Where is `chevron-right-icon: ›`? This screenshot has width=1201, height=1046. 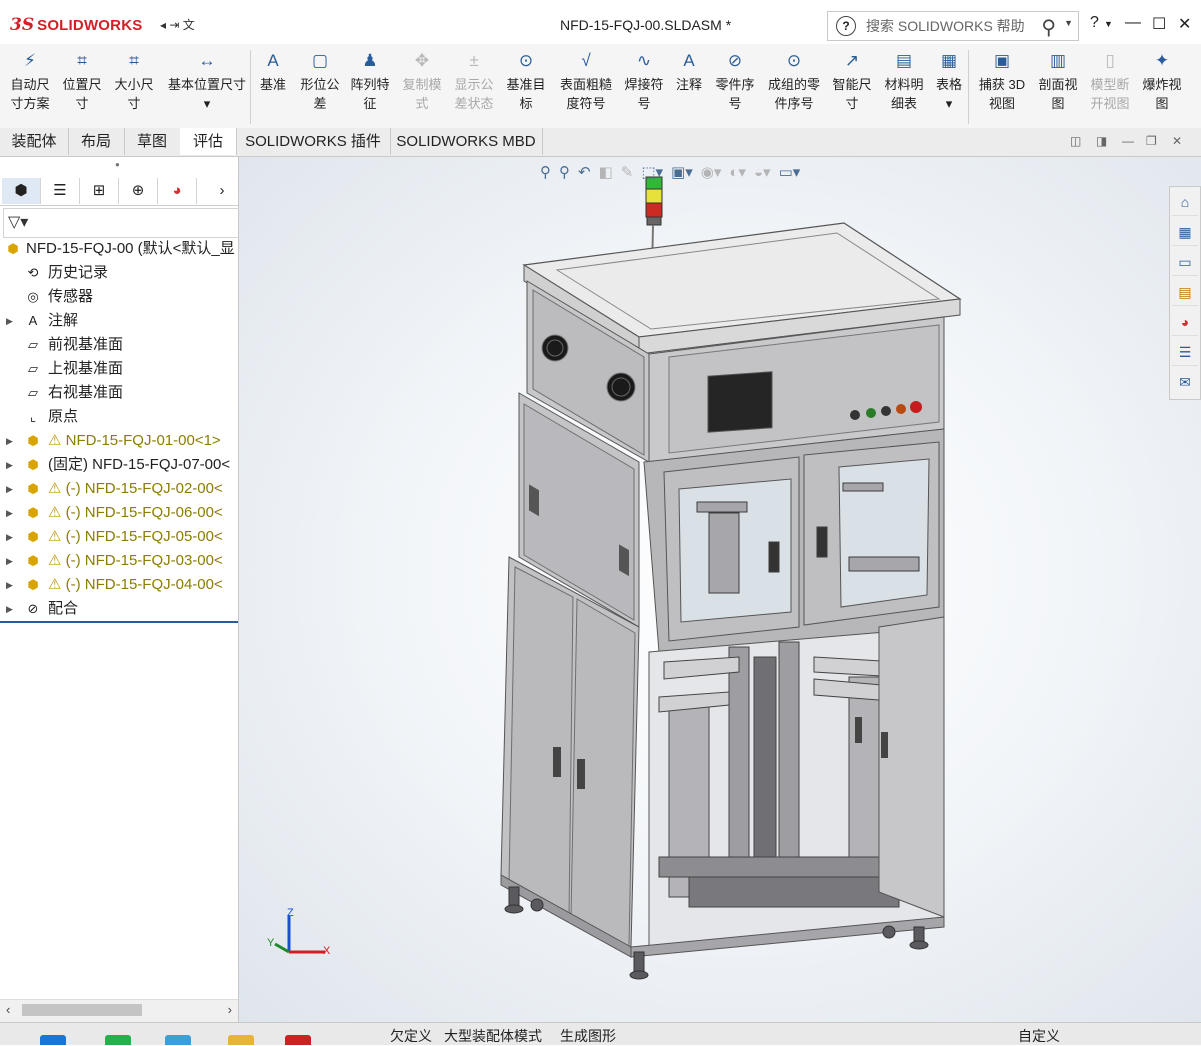 chevron-right-icon: › is located at coordinates (222, 191).